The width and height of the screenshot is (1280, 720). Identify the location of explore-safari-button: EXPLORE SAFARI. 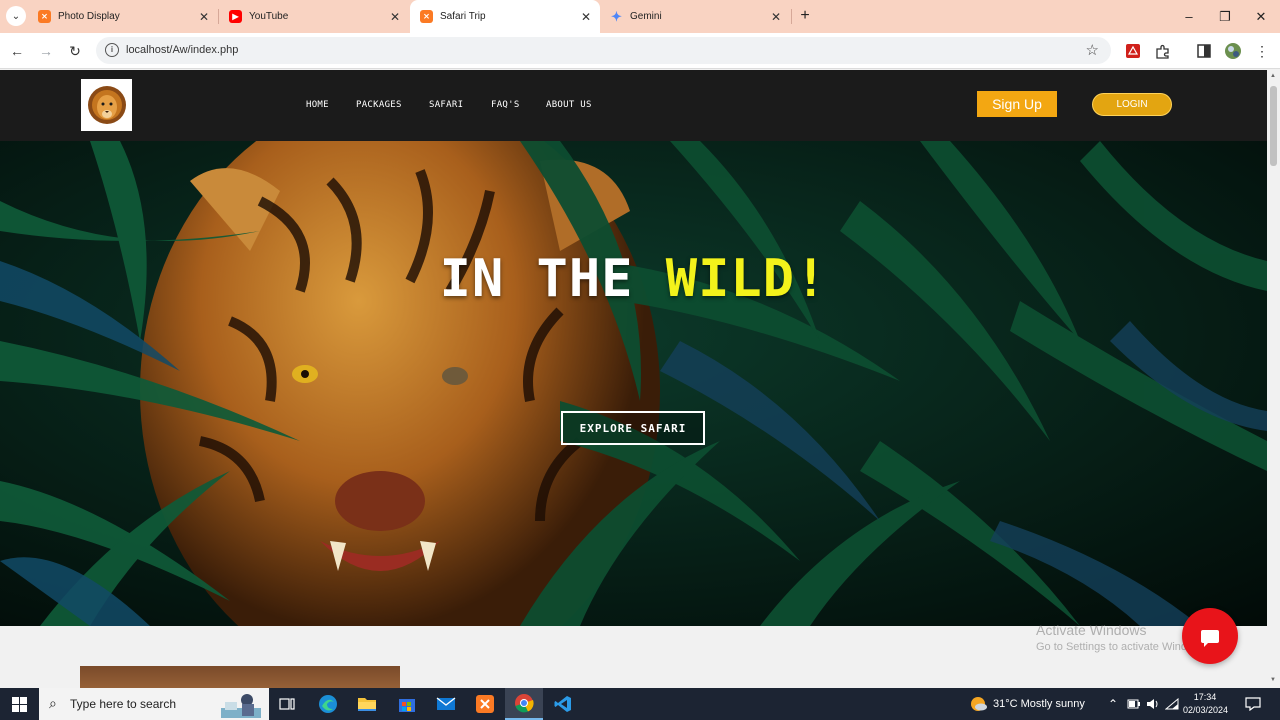
(633, 428).